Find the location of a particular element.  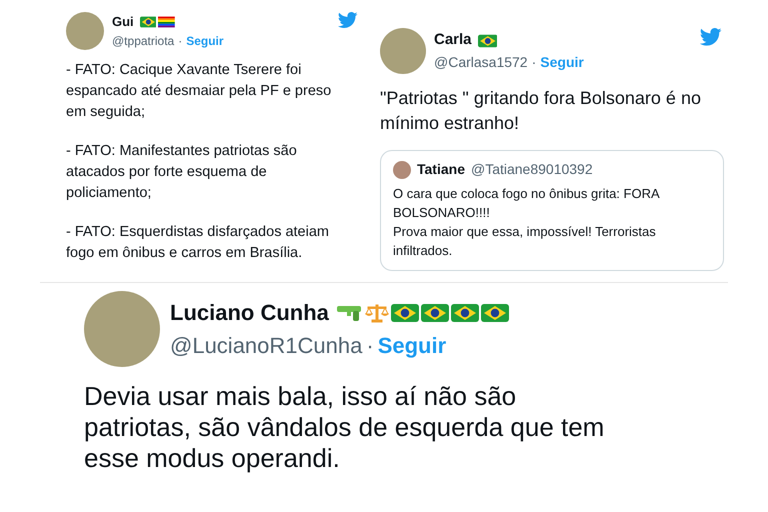

quoted-text: Prova maior que essa, impossível! Terroristas infiltrados. is located at coordinates (525, 241).